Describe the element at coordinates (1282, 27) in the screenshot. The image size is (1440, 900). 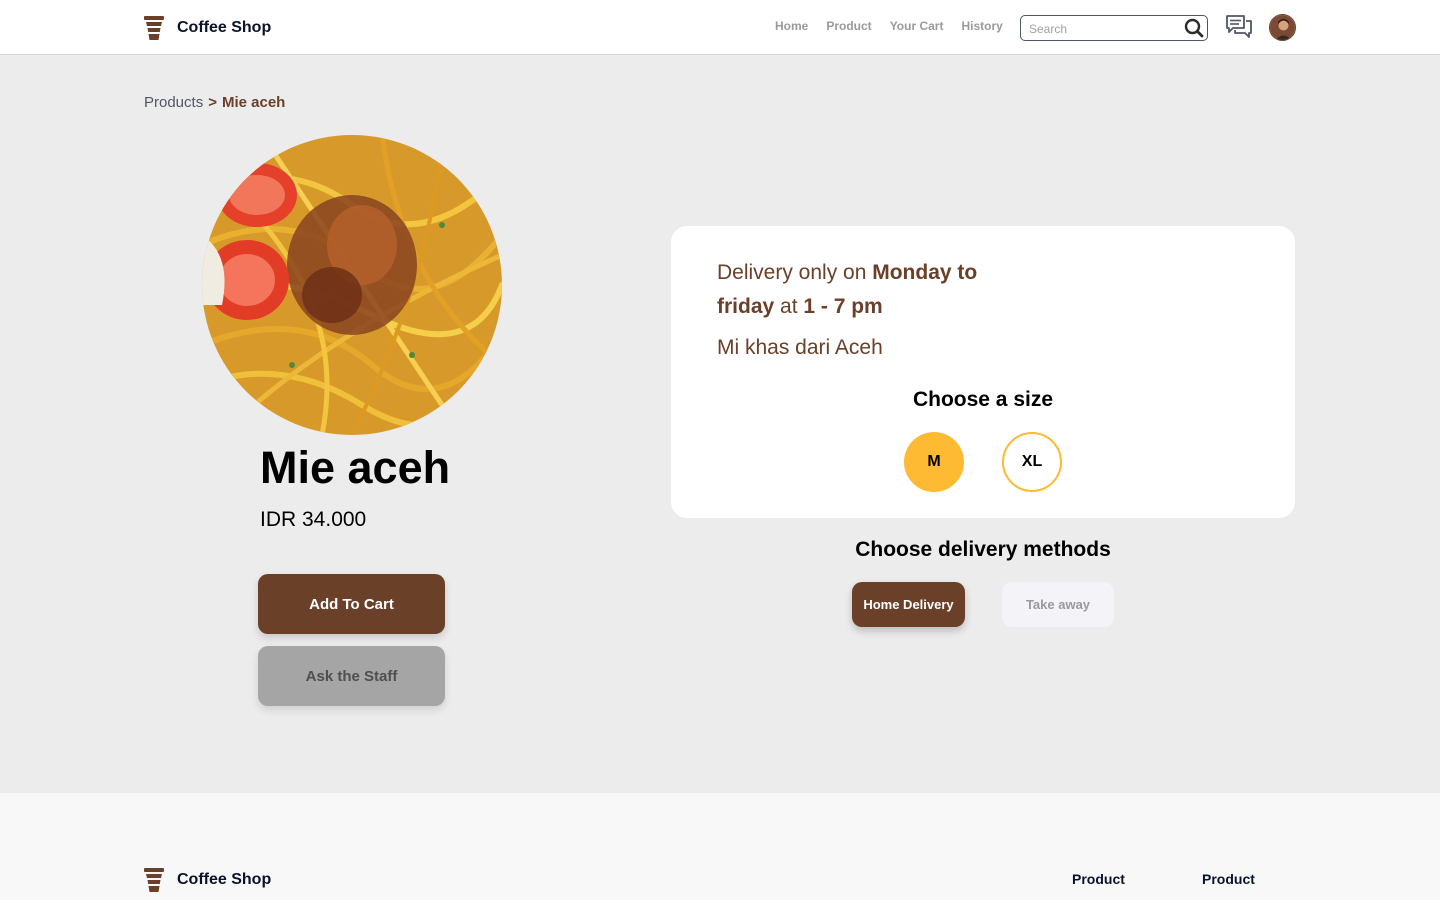
I see `user-avatar` at that location.